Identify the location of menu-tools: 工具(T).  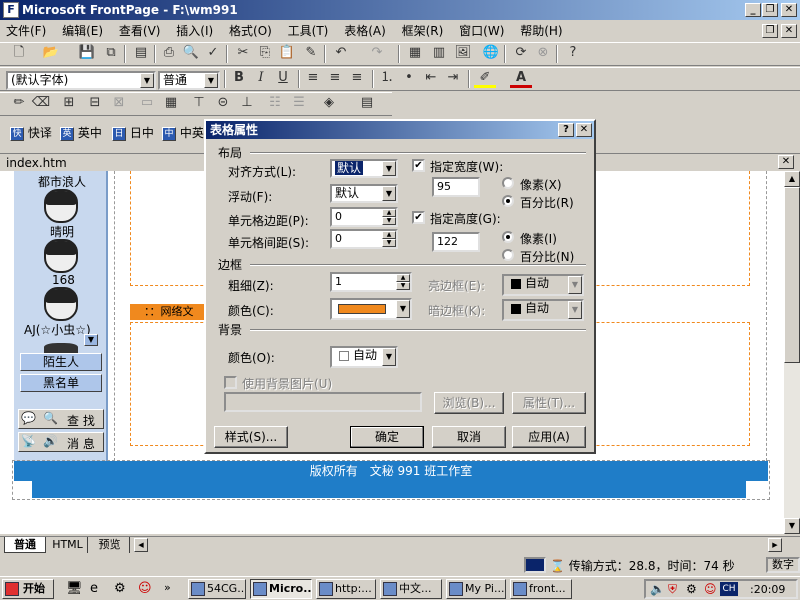
(308, 31).